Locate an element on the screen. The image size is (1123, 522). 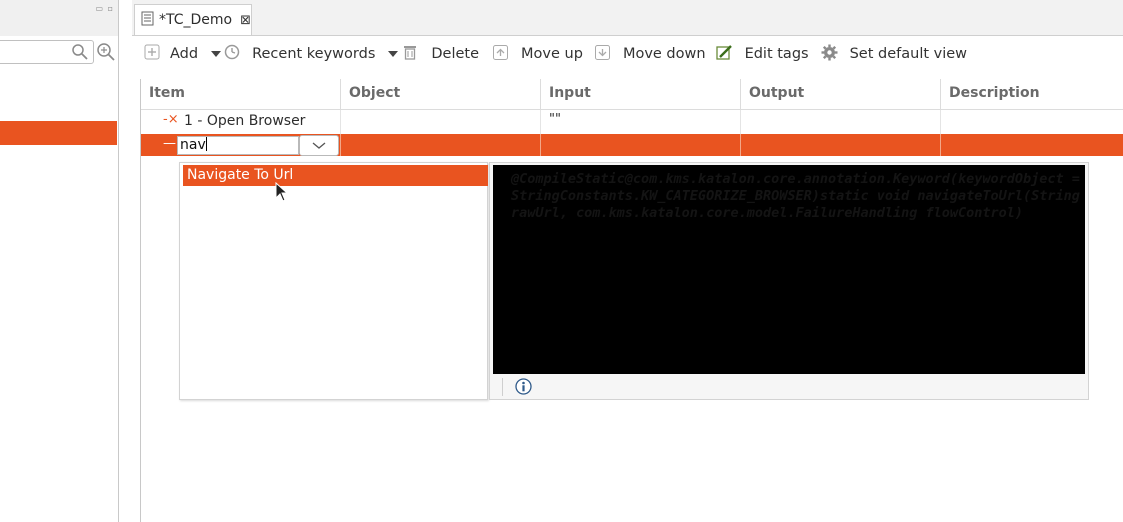
test-case-icon is located at coordinates (147, 20).